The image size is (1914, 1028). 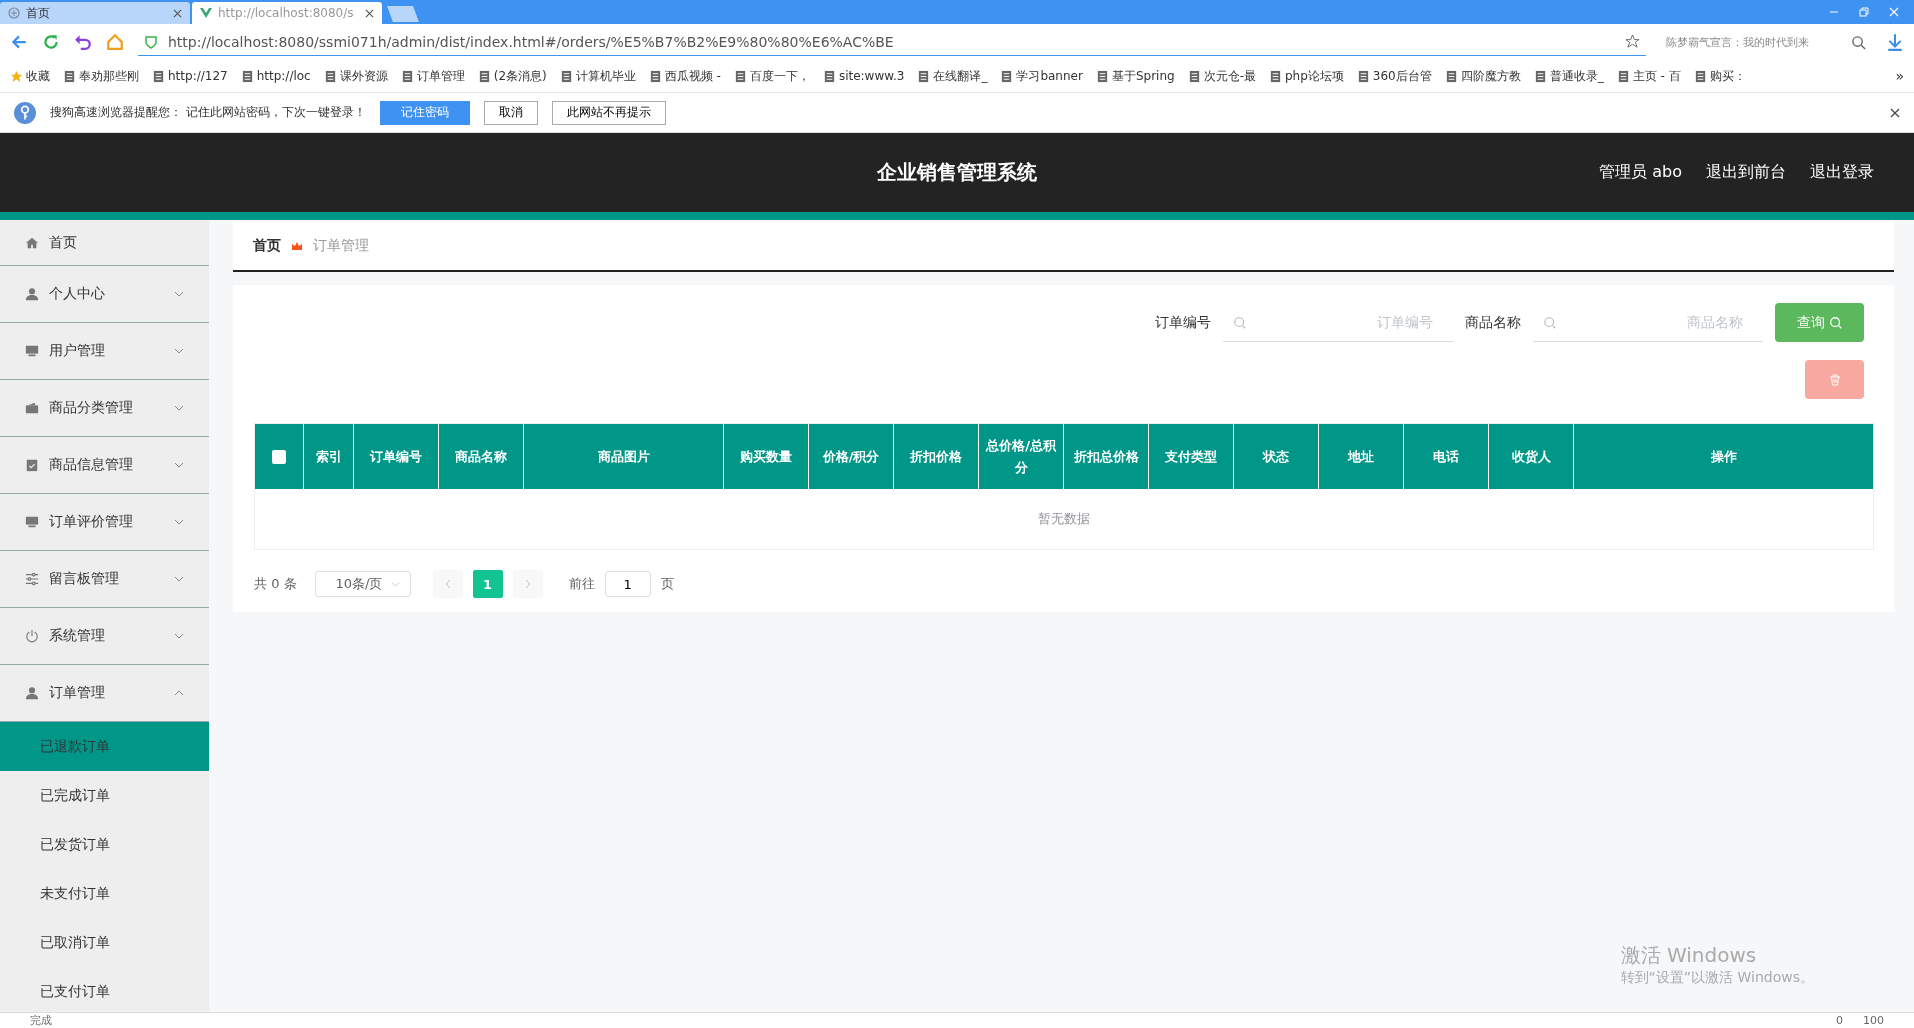 I want to click on bookmark-item: 四阶魔方教, so click(x=1482, y=76).